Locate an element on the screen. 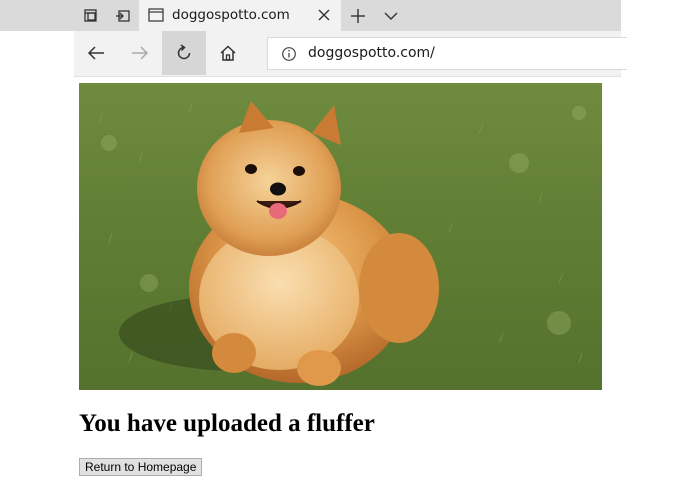 Image resolution: width=695 pixels, height=494 pixels. refresh-button is located at coordinates (184, 53).